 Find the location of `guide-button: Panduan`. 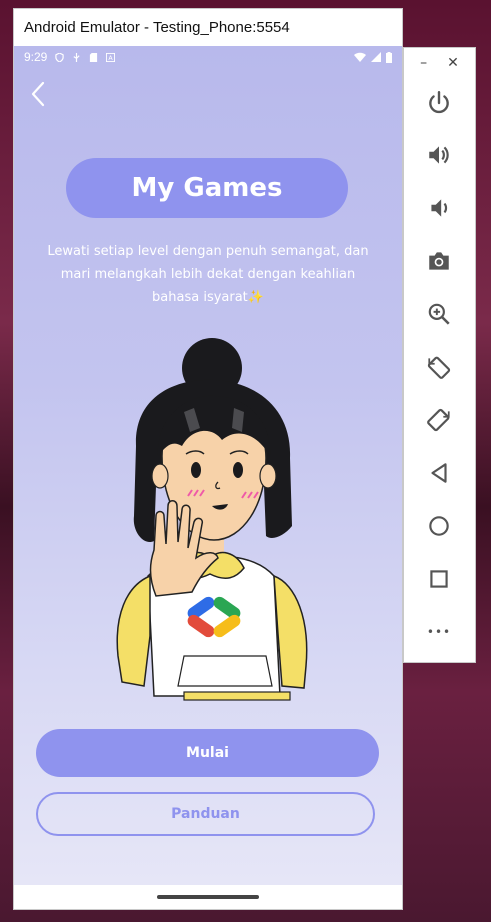

guide-button: Panduan is located at coordinates (205, 814).